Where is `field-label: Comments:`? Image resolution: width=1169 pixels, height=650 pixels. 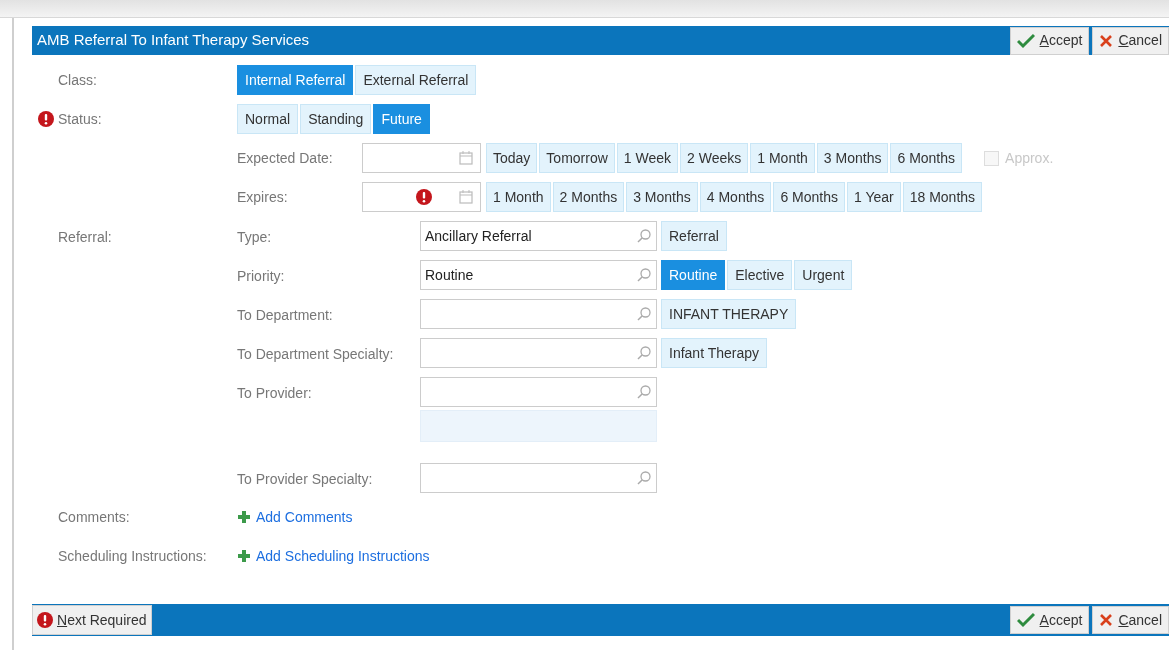 field-label: Comments: is located at coordinates (94, 517).